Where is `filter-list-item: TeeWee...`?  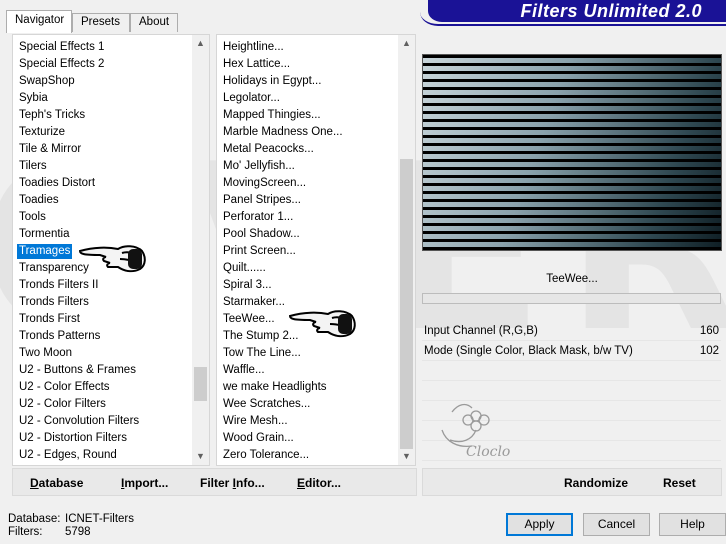 filter-list-item: TeeWee... is located at coordinates (249, 319).